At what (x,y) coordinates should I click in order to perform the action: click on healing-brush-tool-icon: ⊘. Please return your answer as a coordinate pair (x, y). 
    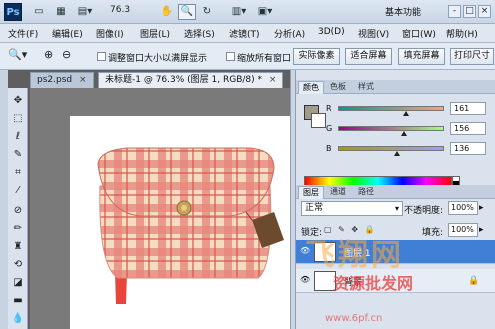
    Looking at the image, I should click on (18, 211).